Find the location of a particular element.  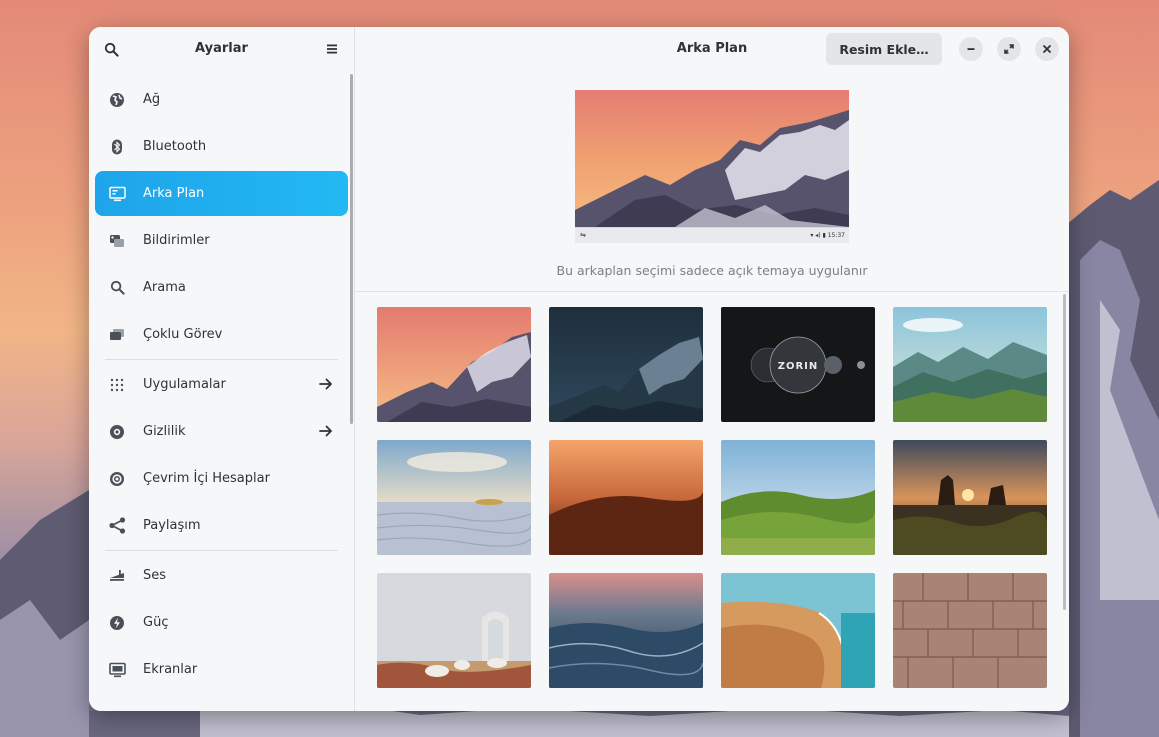

maximize-icon is located at coordinates (1009, 49).